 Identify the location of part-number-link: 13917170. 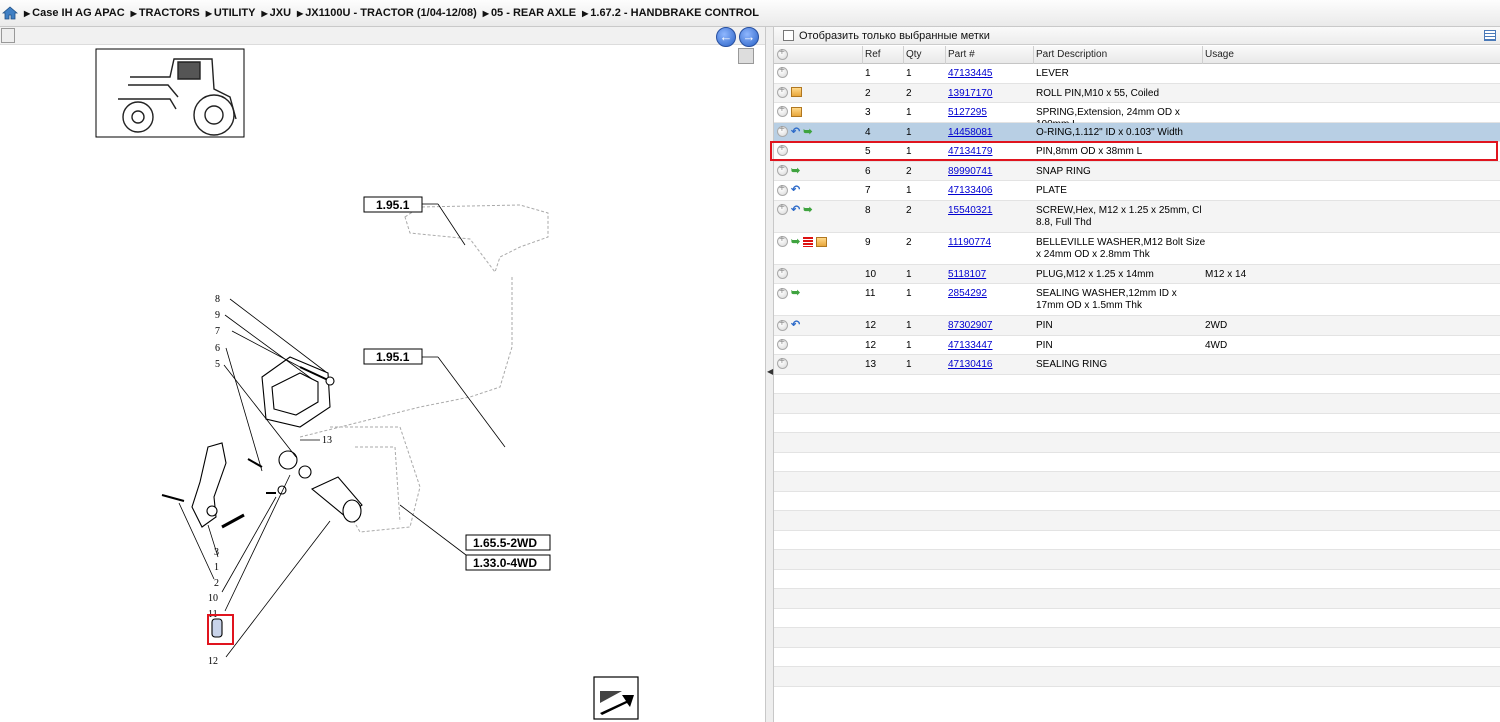
(970, 94).